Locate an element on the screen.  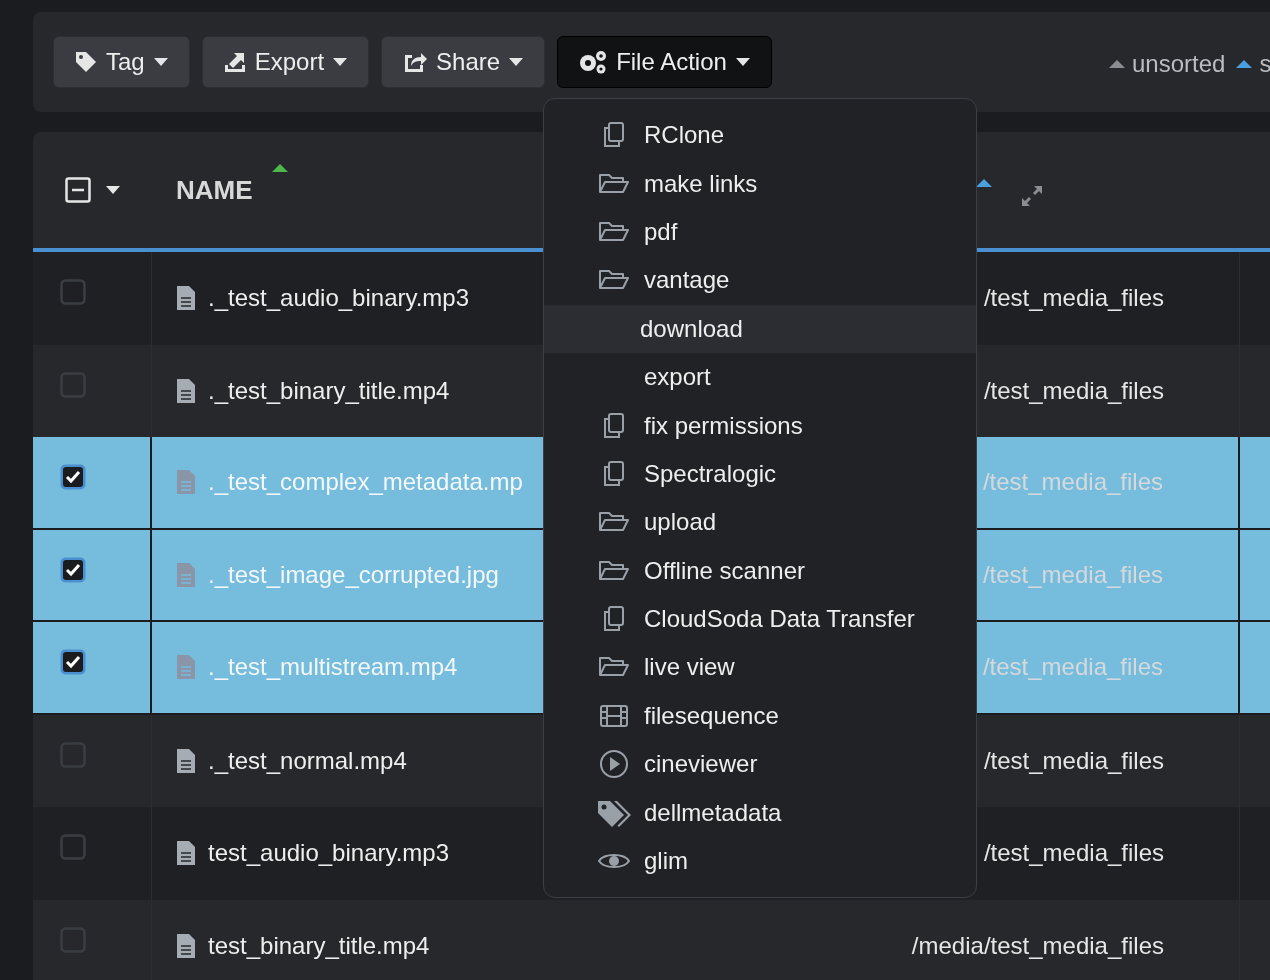
file-name: ._test_audio_binary.mp3 is located at coordinates (339, 298).